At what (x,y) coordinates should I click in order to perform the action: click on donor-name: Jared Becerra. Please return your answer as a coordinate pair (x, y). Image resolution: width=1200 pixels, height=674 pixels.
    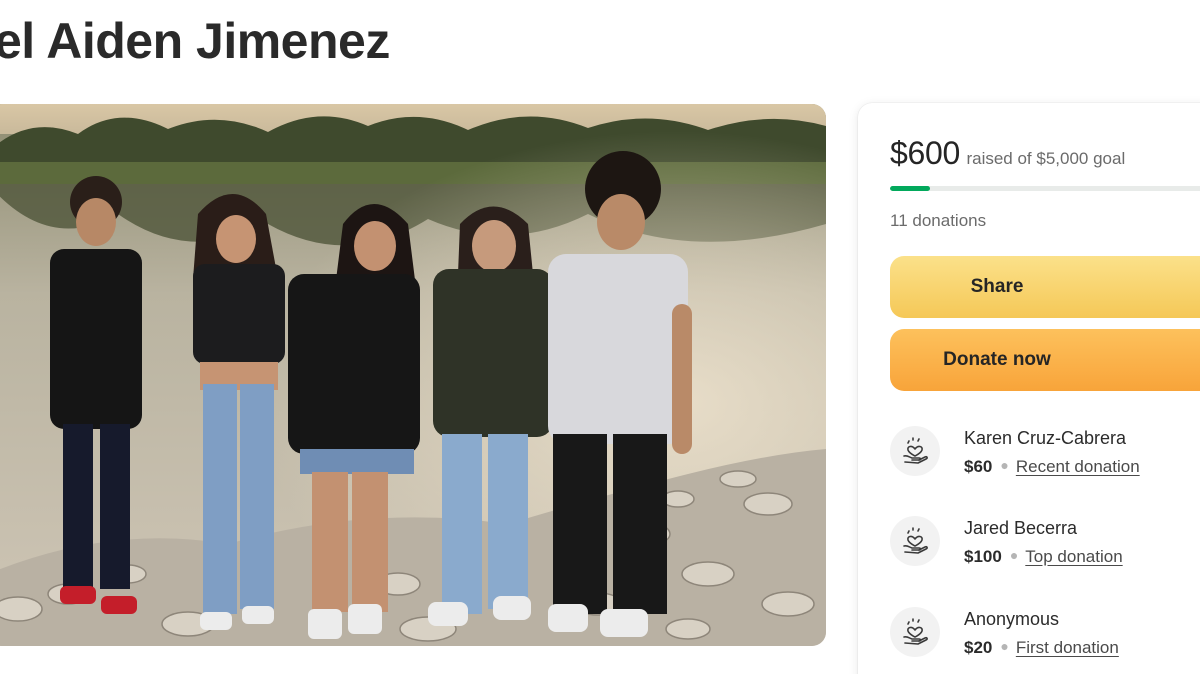
    Looking at the image, I should click on (1021, 528).